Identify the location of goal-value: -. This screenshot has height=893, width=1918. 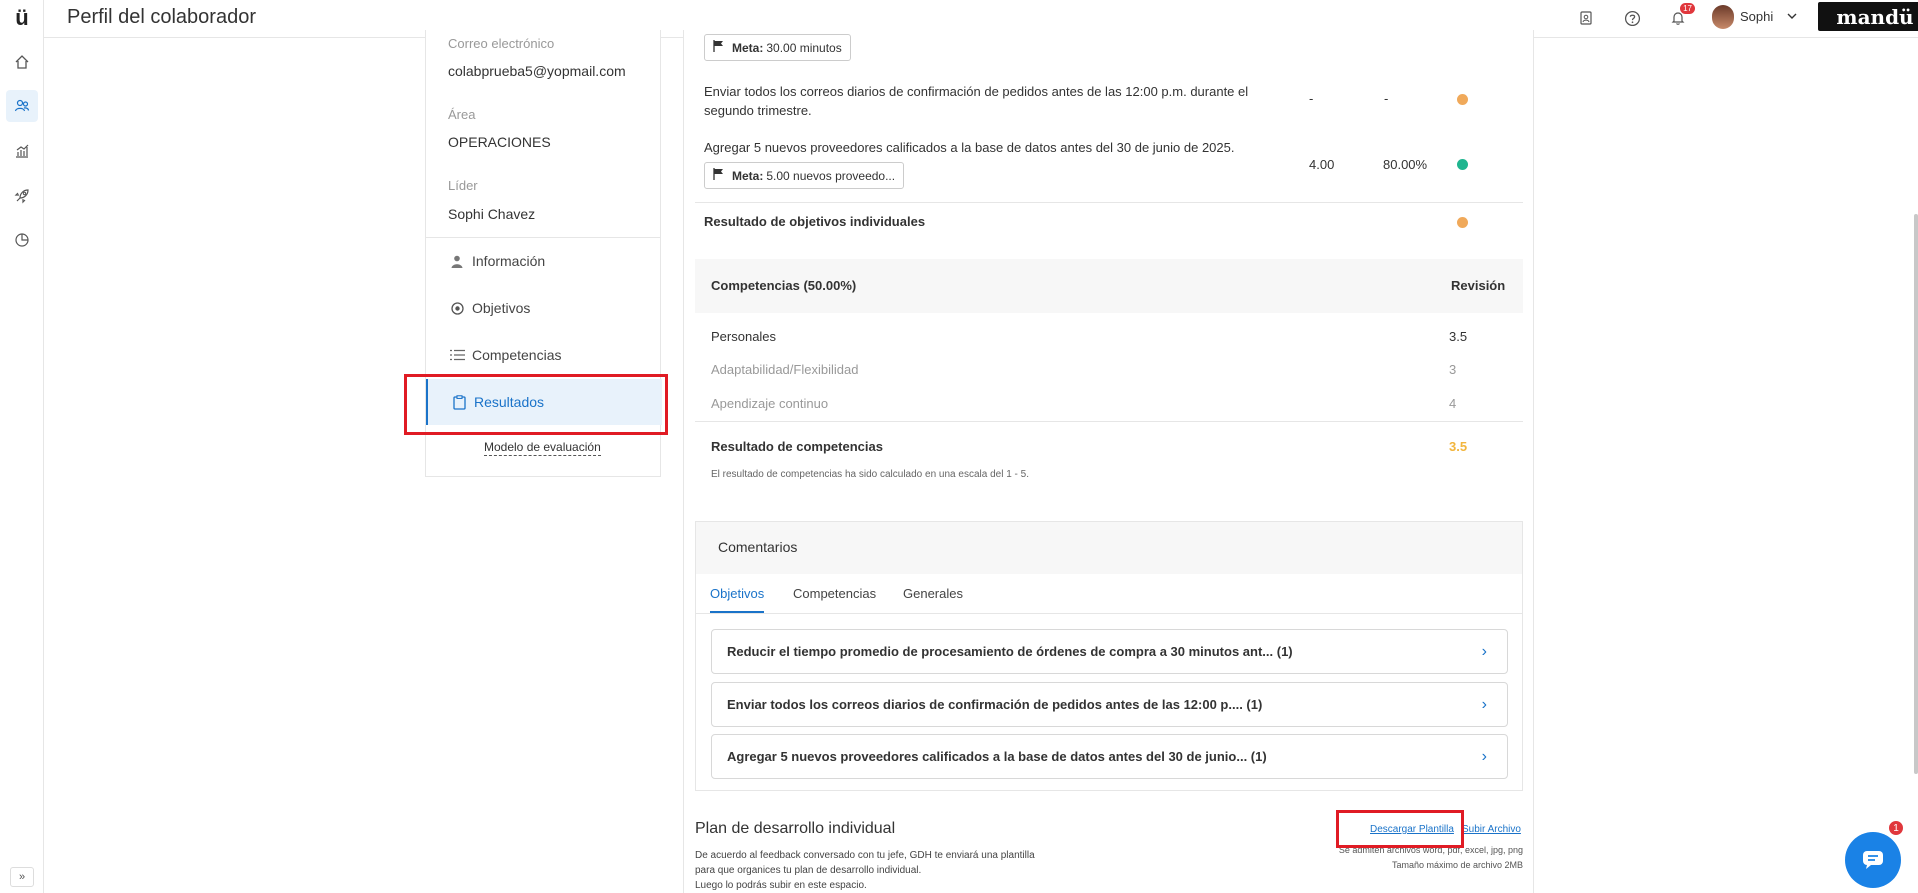
(1311, 98).